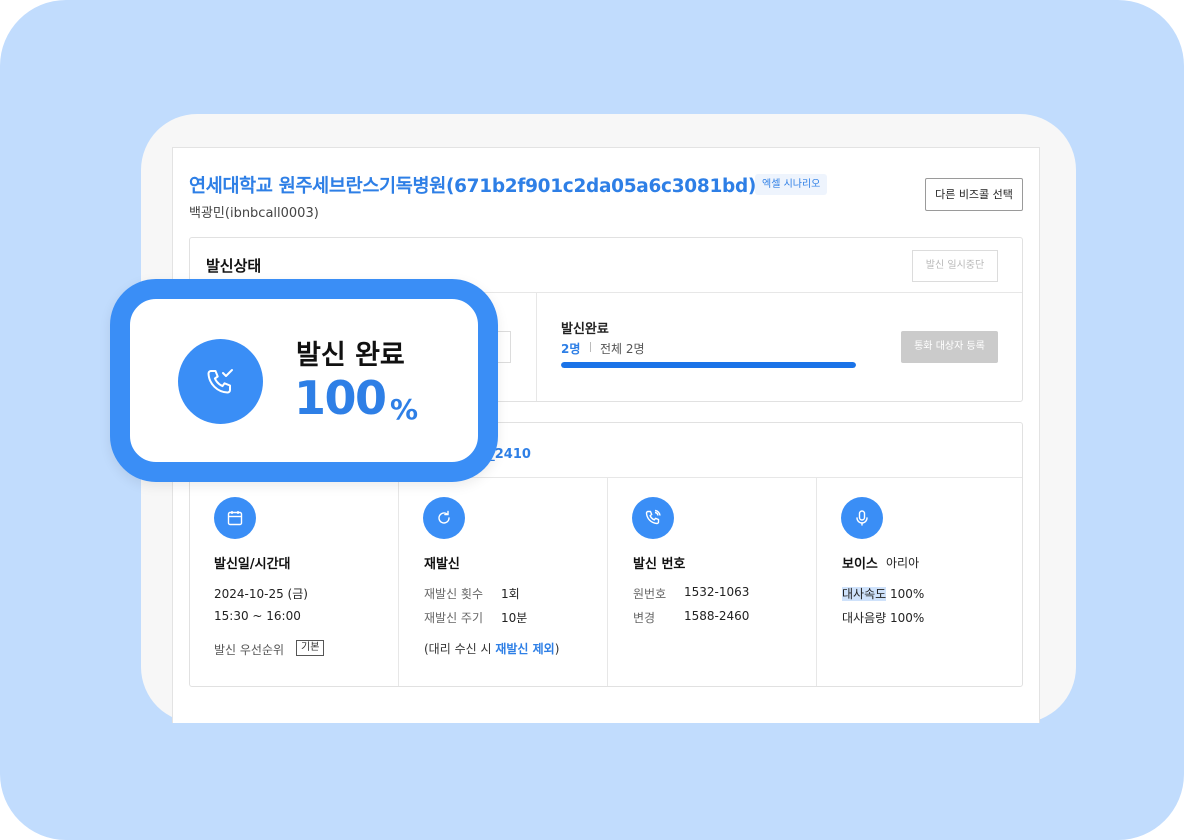  Describe the element at coordinates (220, 381) in the screenshot. I see `phone-check-icon` at that location.